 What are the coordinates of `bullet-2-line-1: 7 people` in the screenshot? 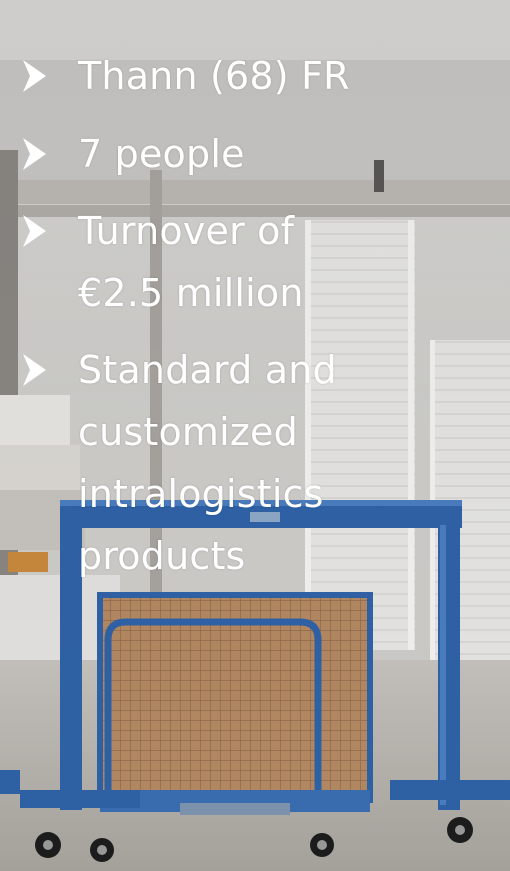 It's located at (161, 154).